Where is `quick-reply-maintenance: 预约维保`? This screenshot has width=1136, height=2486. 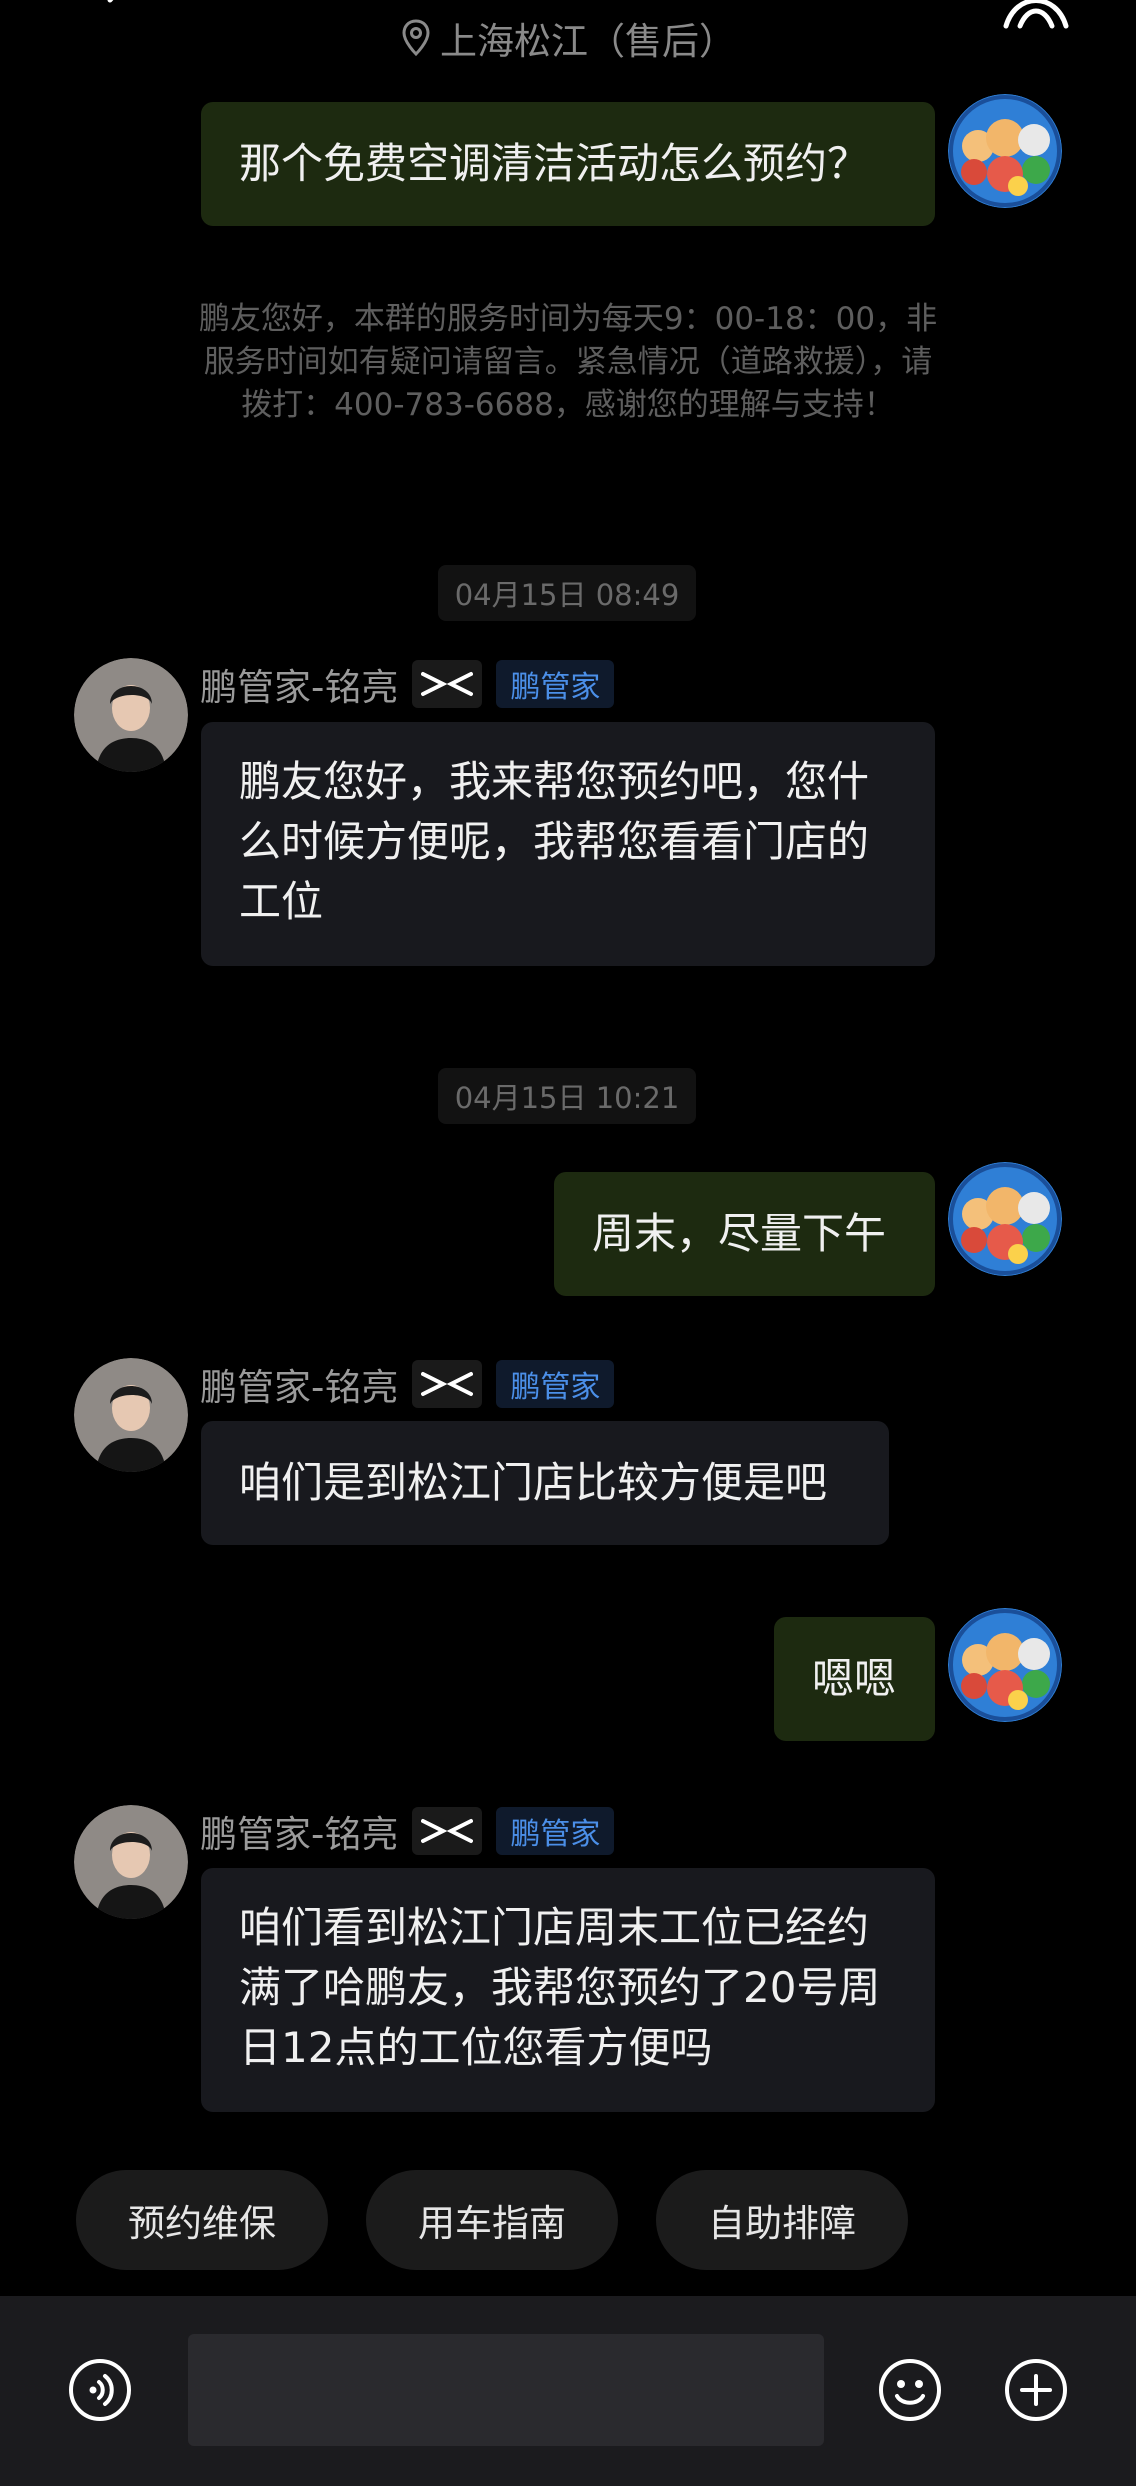
quick-reply-maintenance: 预约维保 is located at coordinates (202, 2220).